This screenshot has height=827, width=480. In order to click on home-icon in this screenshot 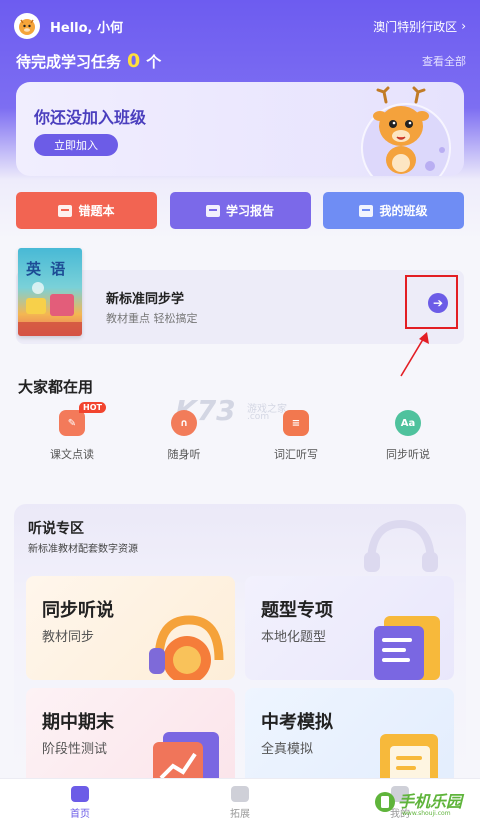, I will do `click(80, 794)`.